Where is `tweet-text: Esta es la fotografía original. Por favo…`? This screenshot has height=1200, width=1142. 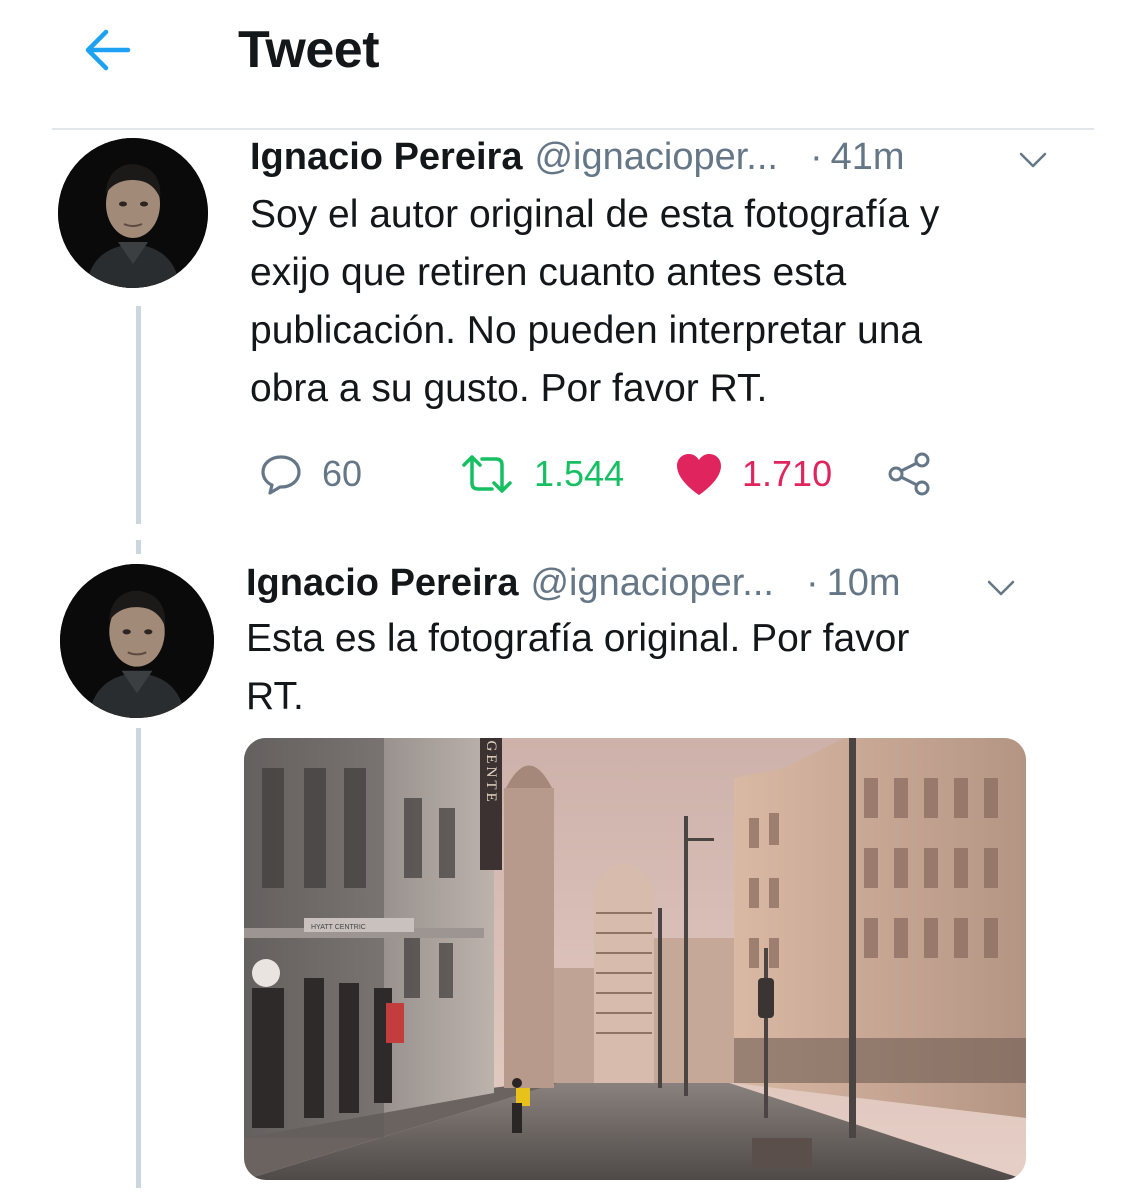 tweet-text: Esta es la fotografía original. Por favo… is located at coordinates (578, 667).